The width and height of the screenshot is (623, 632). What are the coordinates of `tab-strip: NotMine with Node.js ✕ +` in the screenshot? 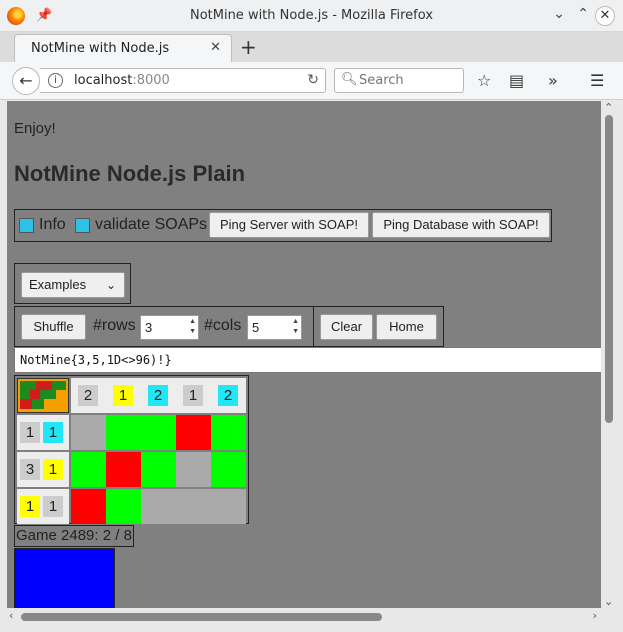 It's located at (311, 47).